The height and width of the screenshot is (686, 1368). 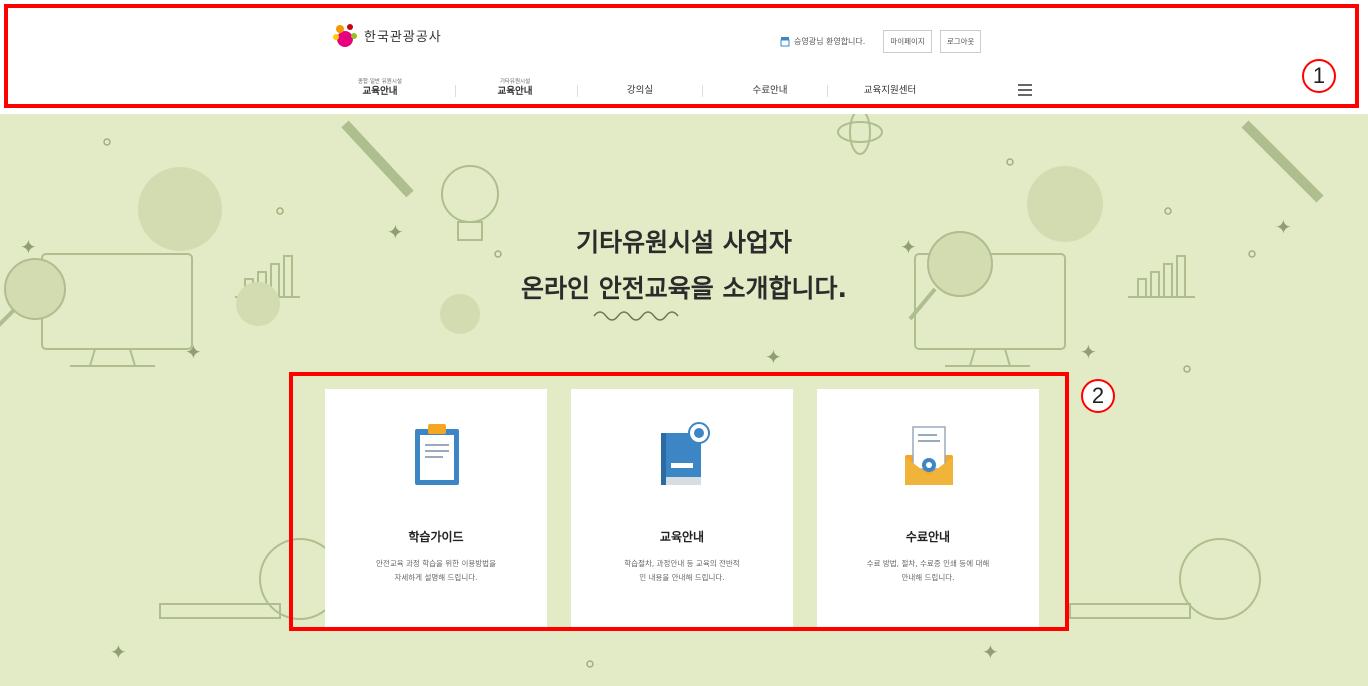 What do you see at coordinates (684, 288) in the screenshot?
I see `hero-line-2: 온라인 안전교육을 소개합니다.` at bounding box center [684, 288].